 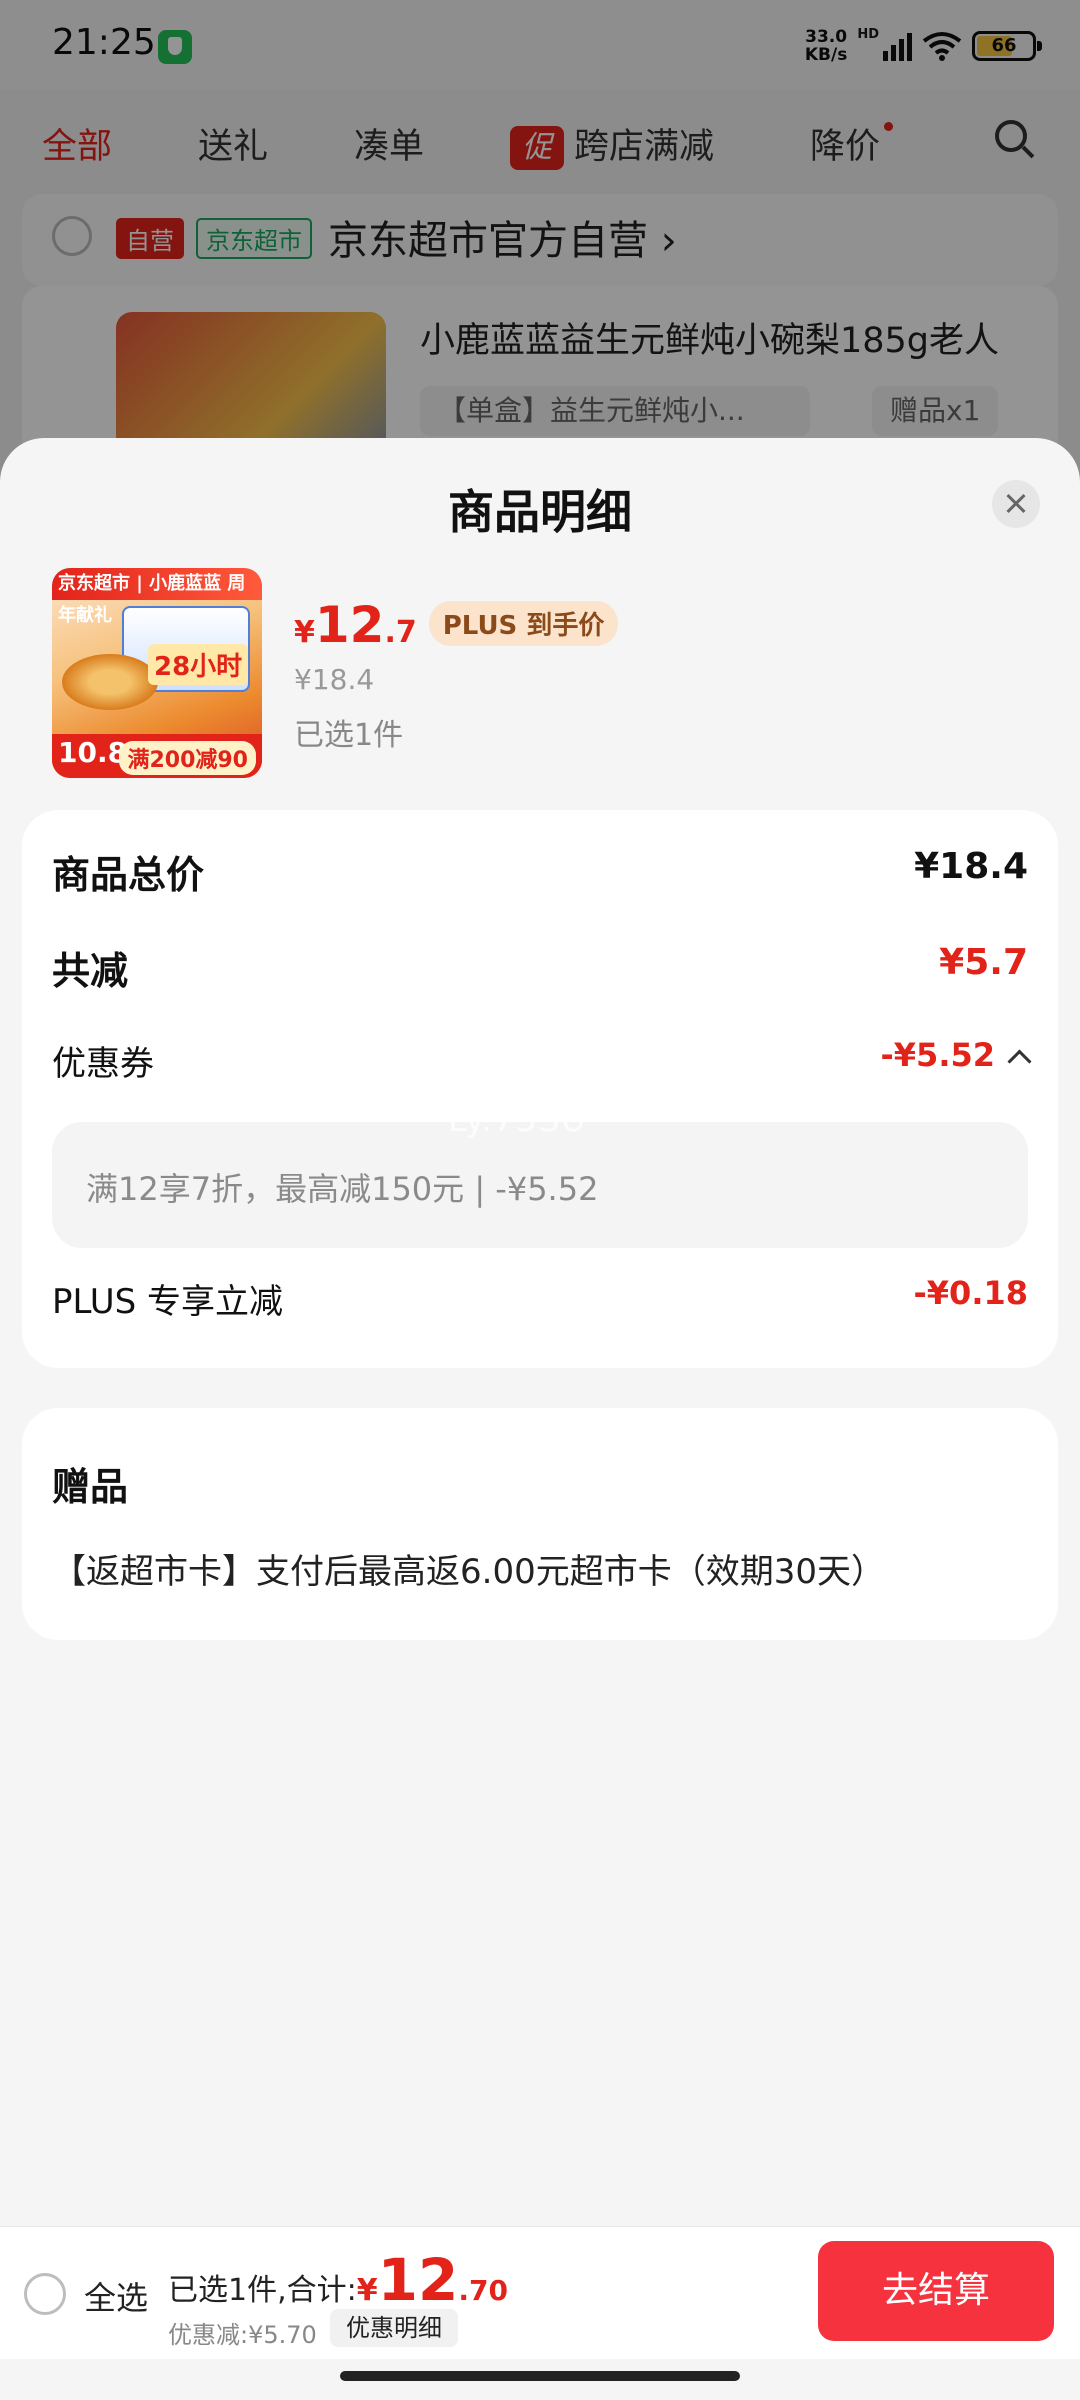 What do you see at coordinates (1016, 504) in the screenshot?
I see `close-button` at bounding box center [1016, 504].